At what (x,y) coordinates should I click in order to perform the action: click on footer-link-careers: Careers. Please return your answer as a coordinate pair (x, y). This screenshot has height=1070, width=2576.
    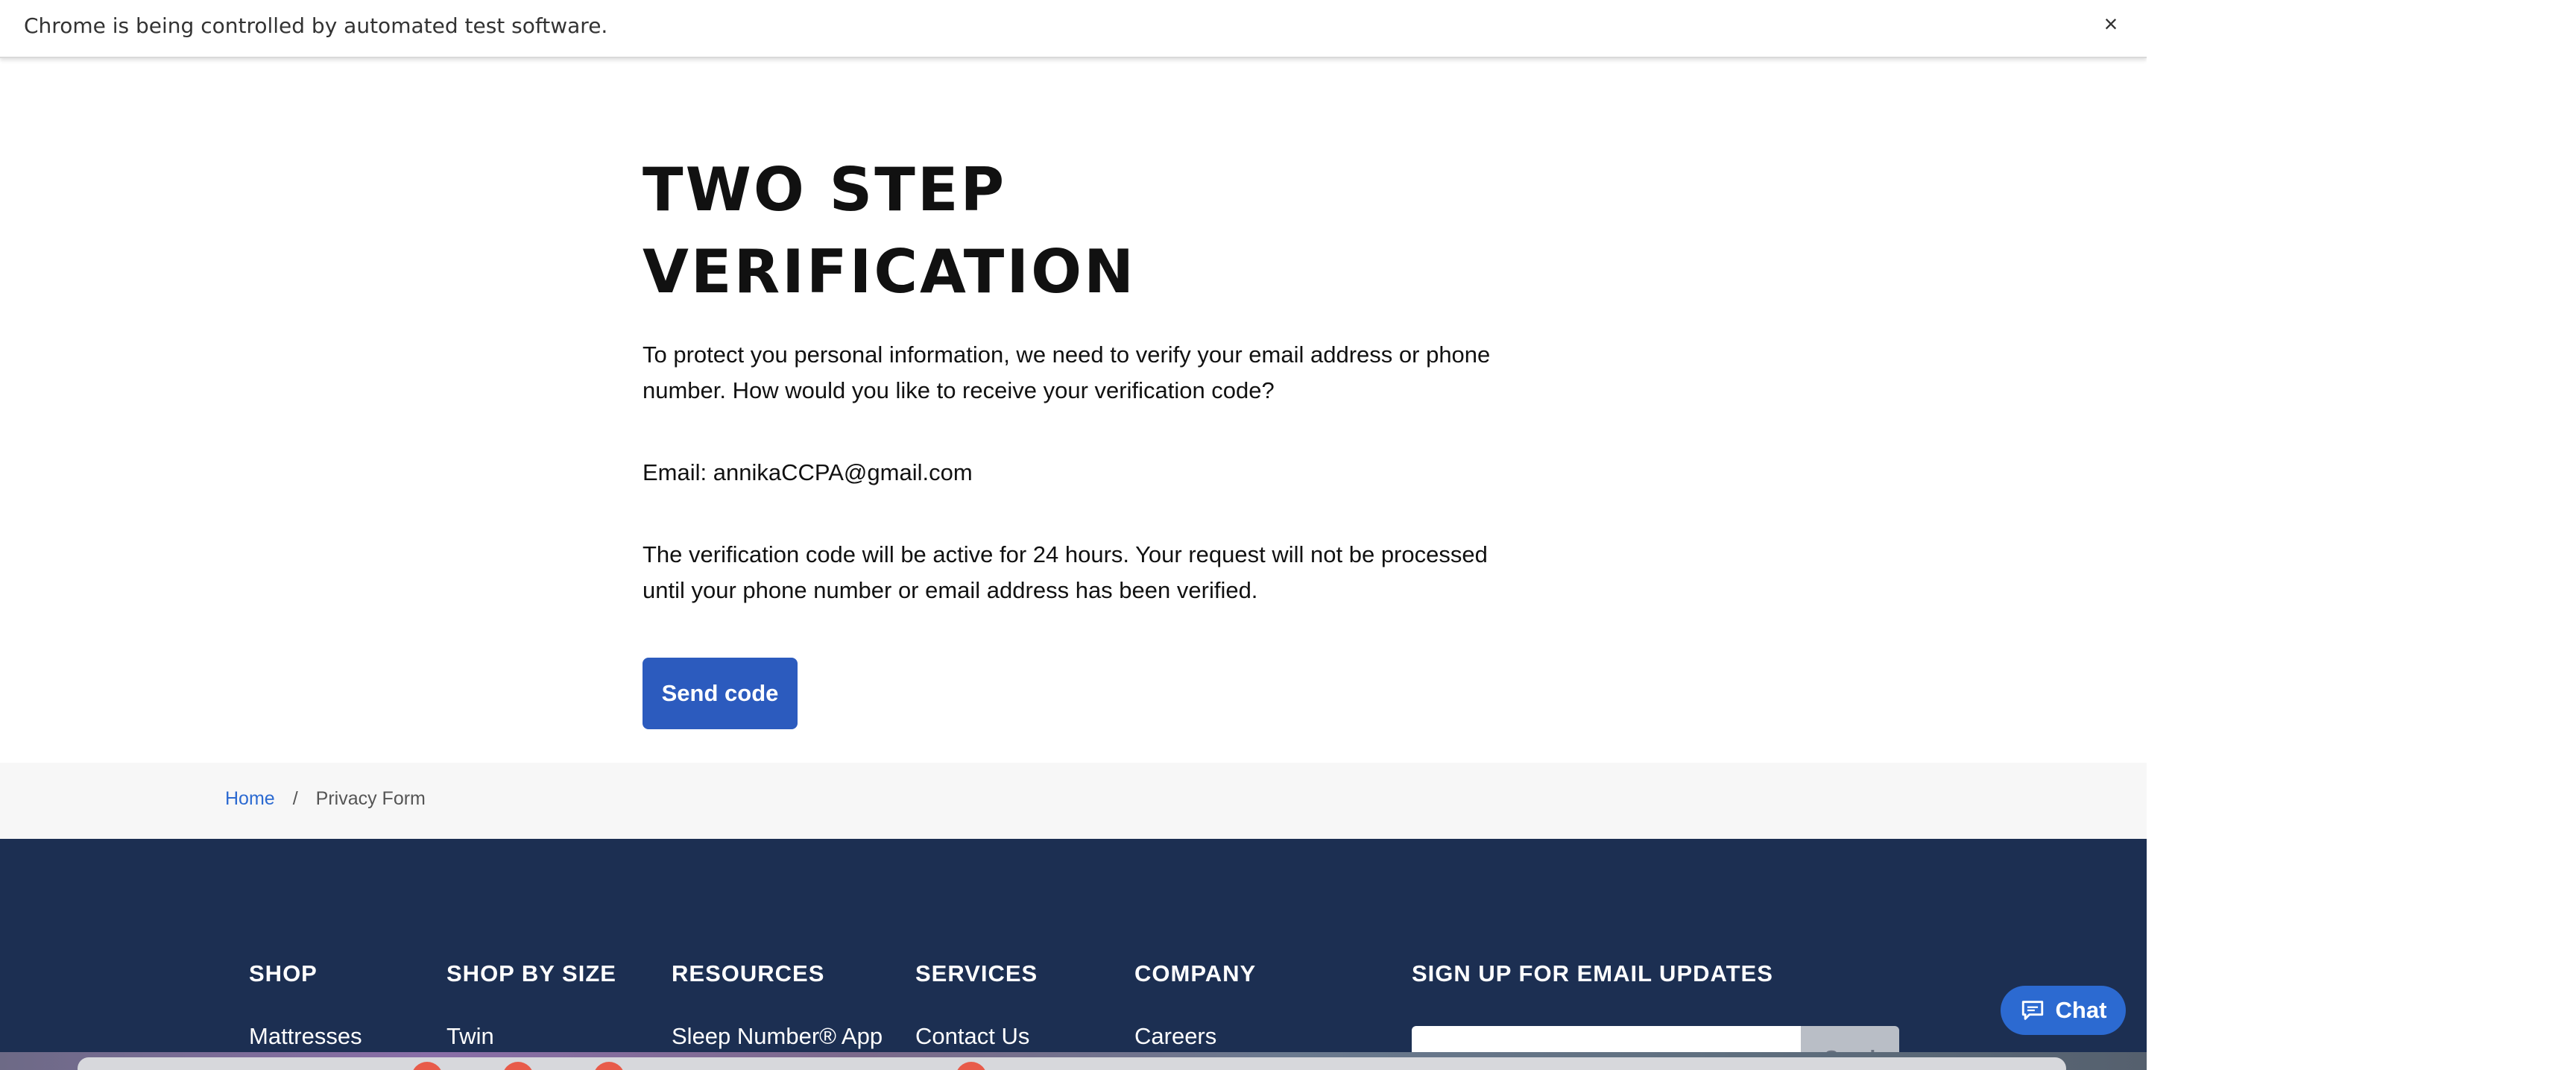
    Looking at the image, I should click on (1195, 1036).